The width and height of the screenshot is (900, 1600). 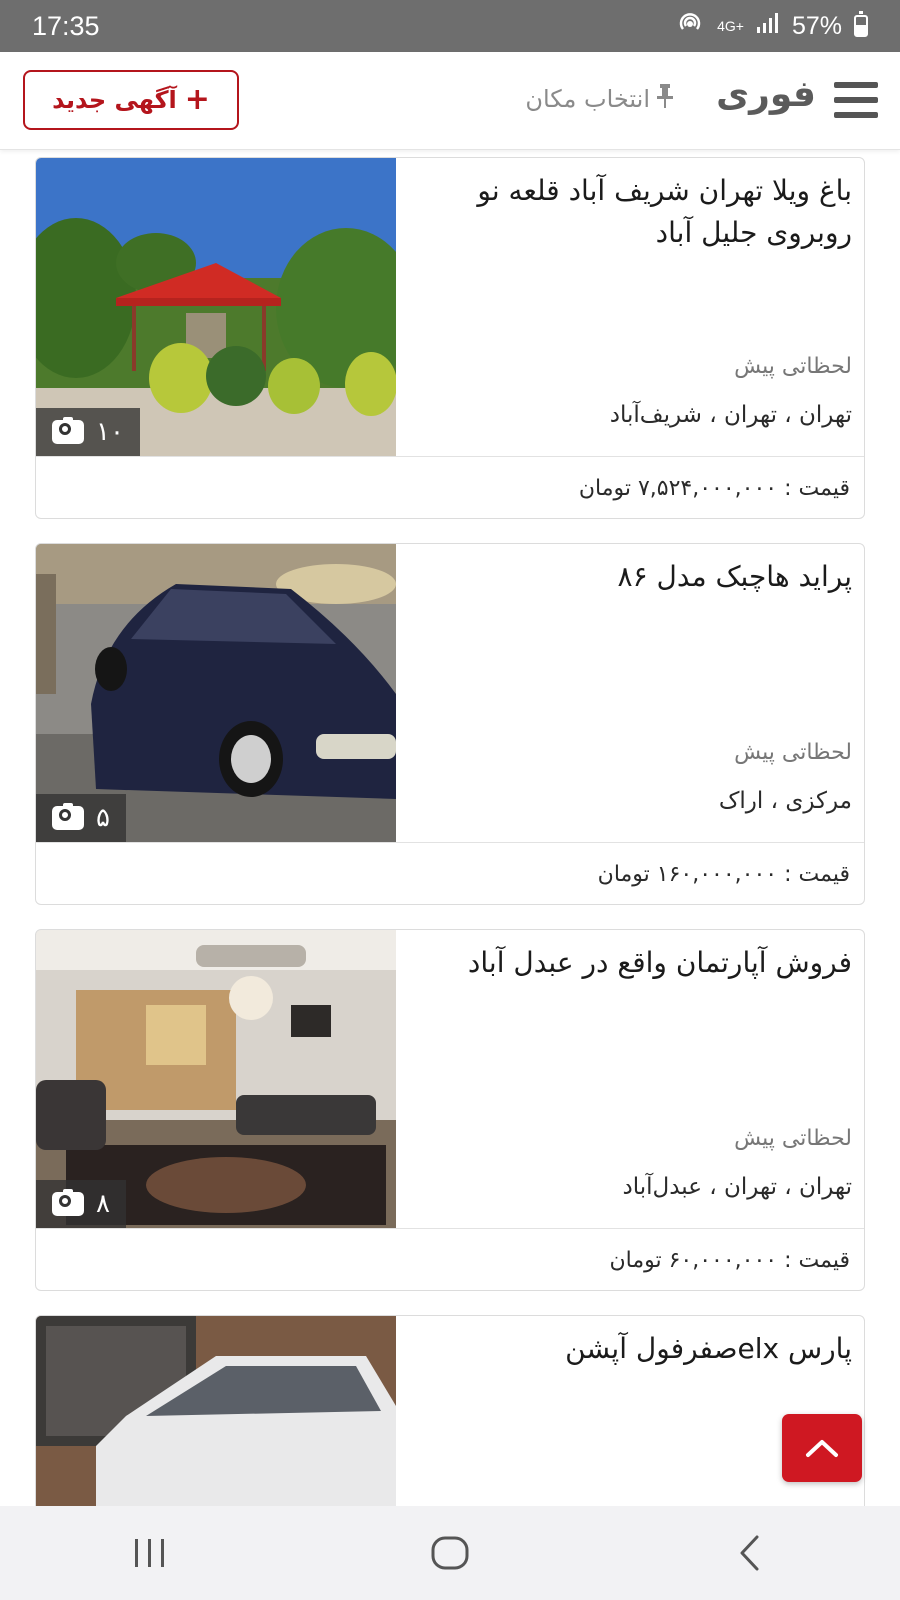 I want to click on photo-count: ۵, so click(x=81, y=818).